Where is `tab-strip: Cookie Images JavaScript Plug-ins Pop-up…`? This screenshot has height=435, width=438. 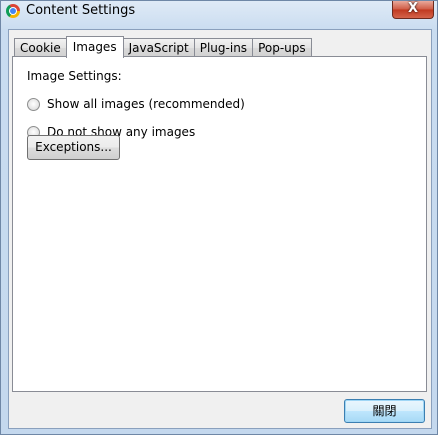 tab-strip: Cookie Images JavaScript Plug-ins Pop-up… is located at coordinates (163, 47).